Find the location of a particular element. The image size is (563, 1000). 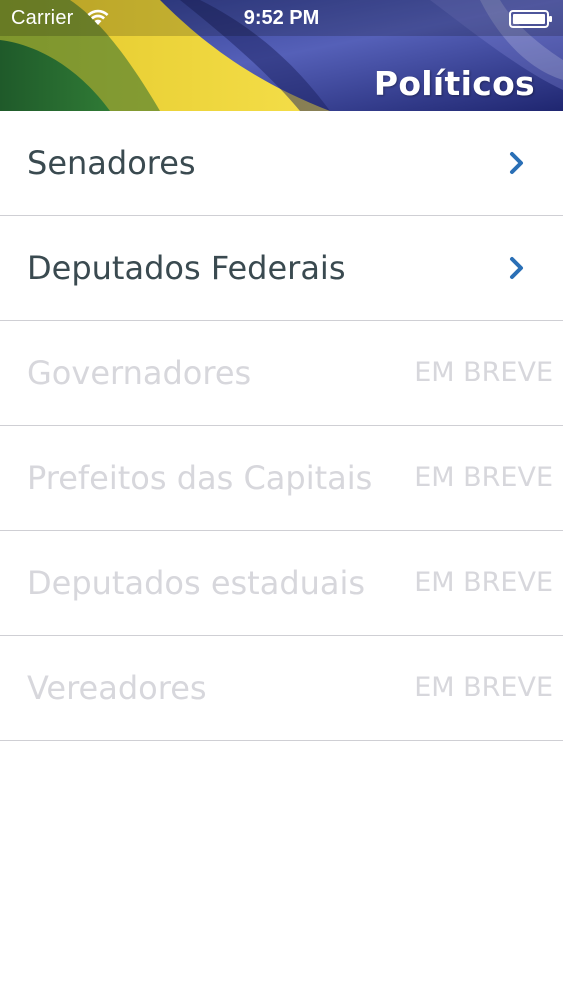

list-item-label: Vereadores is located at coordinates (117, 688).